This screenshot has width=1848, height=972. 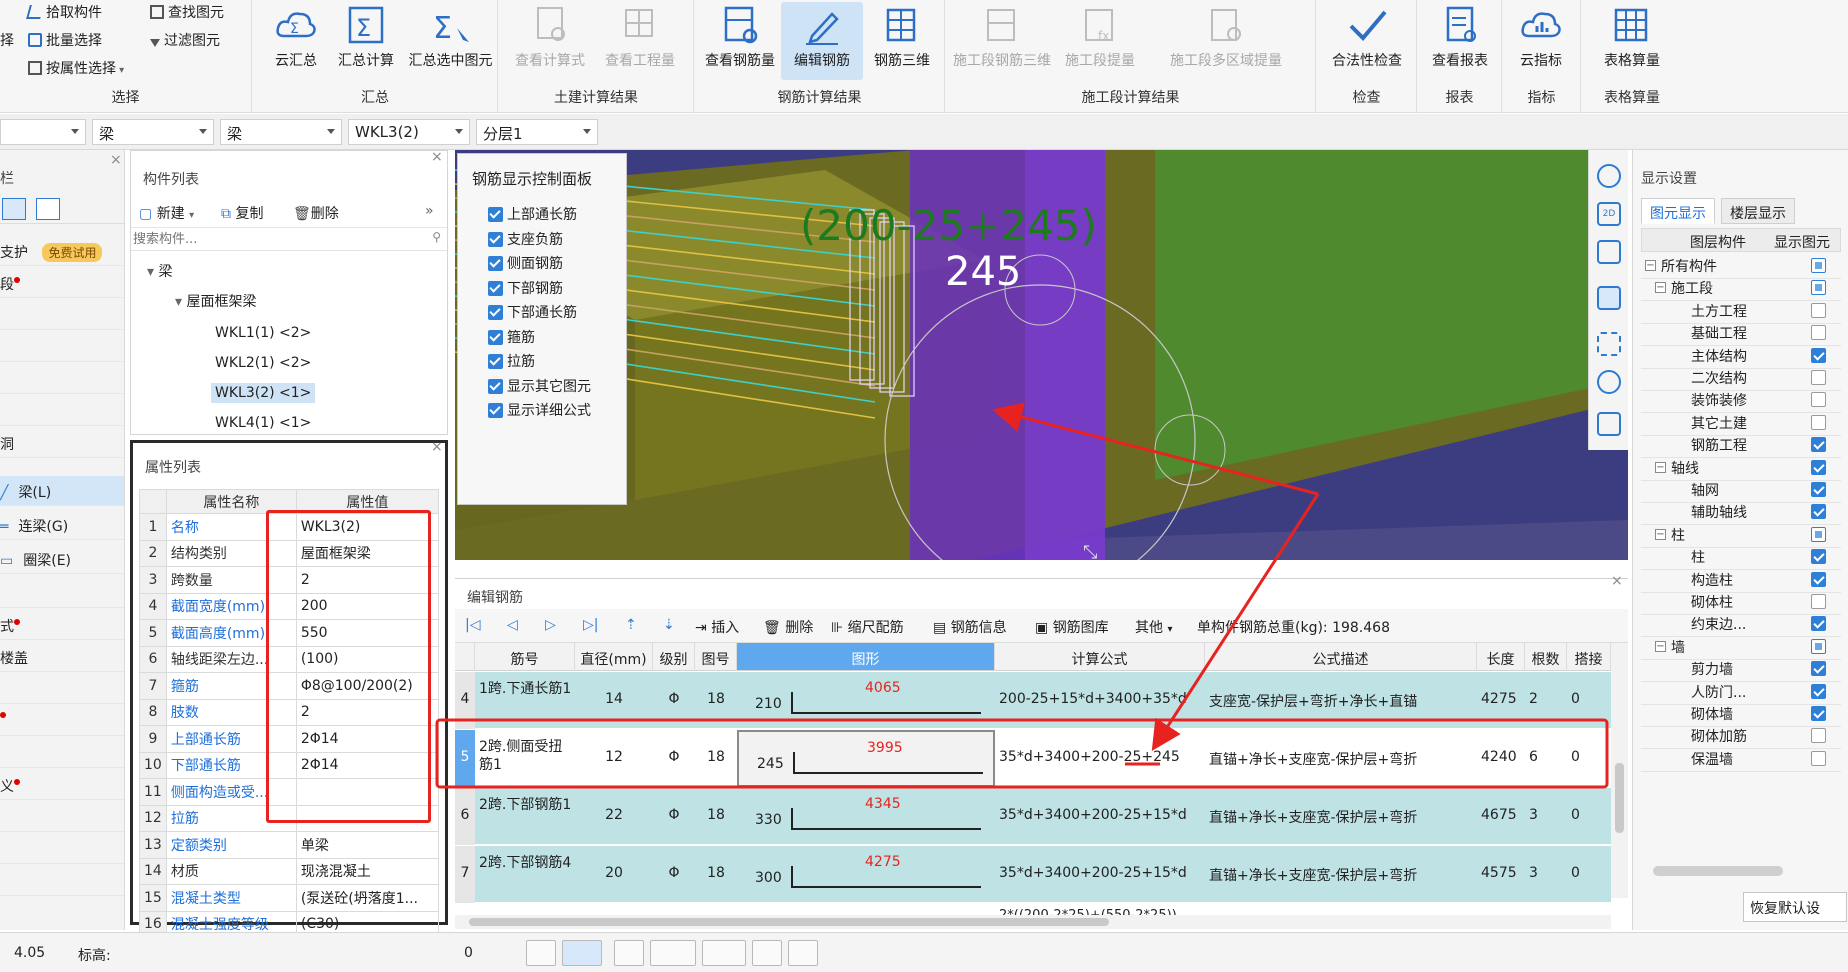 I want to click on rebar-cell-formula: 35*d+3400+200-25+15*d, so click(x=1100, y=816).